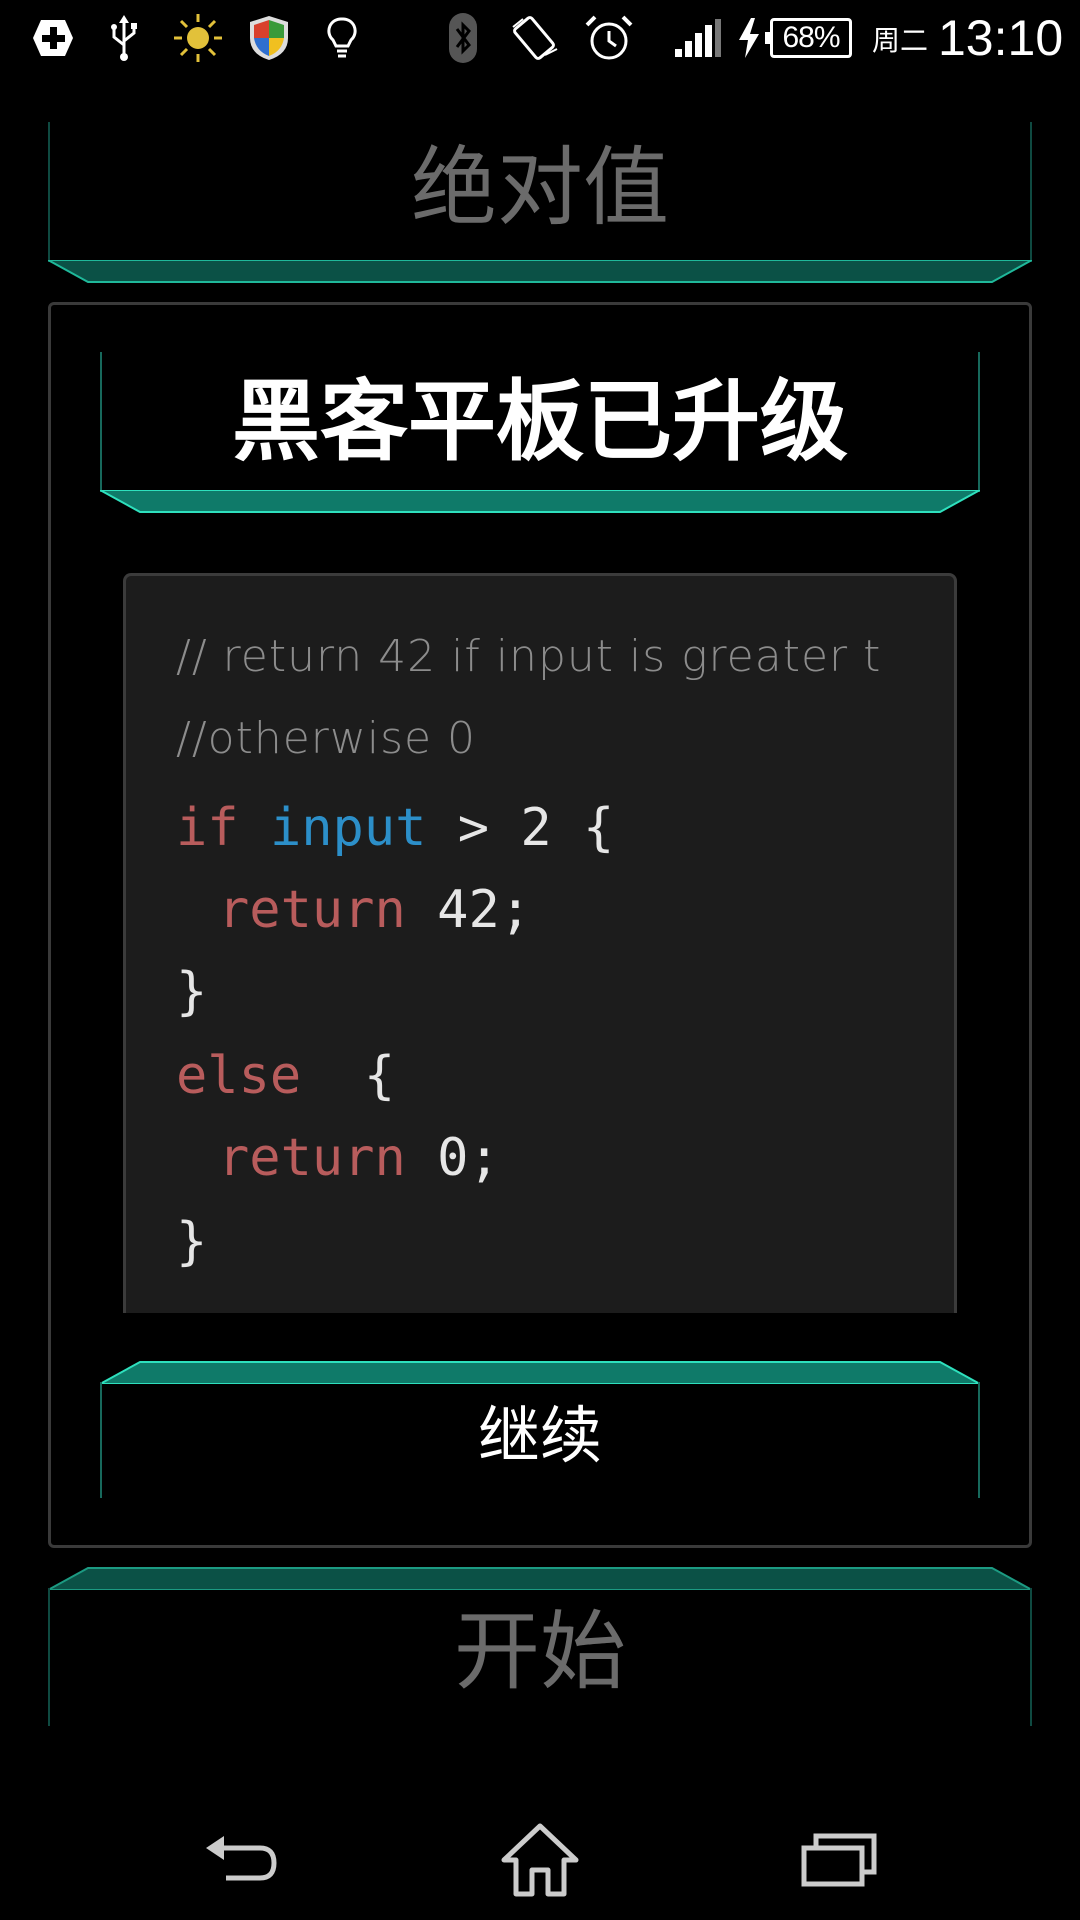 The image size is (1080, 1920). What do you see at coordinates (348, 1076) in the screenshot?
I see `code-text: {` at bounding box center [348, 1076].